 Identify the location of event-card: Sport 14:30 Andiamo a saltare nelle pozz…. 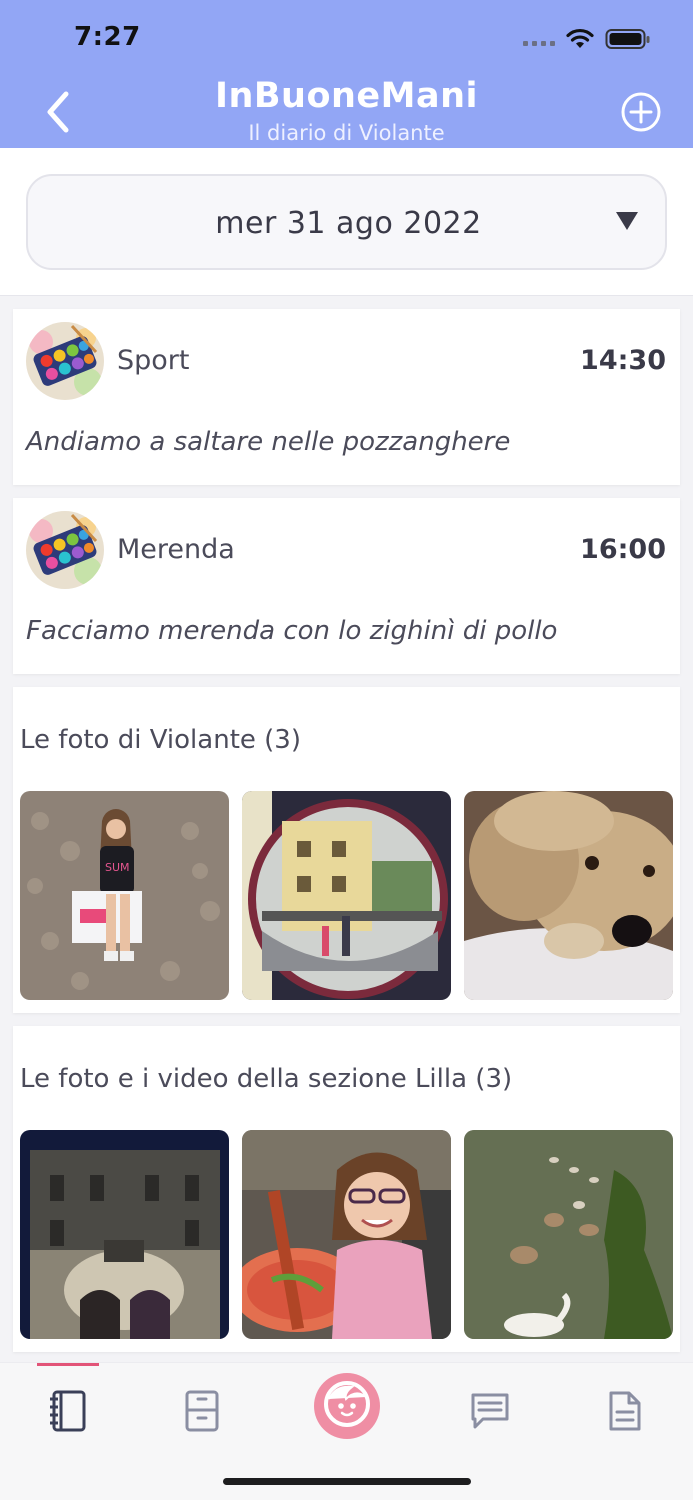
(346, 397).